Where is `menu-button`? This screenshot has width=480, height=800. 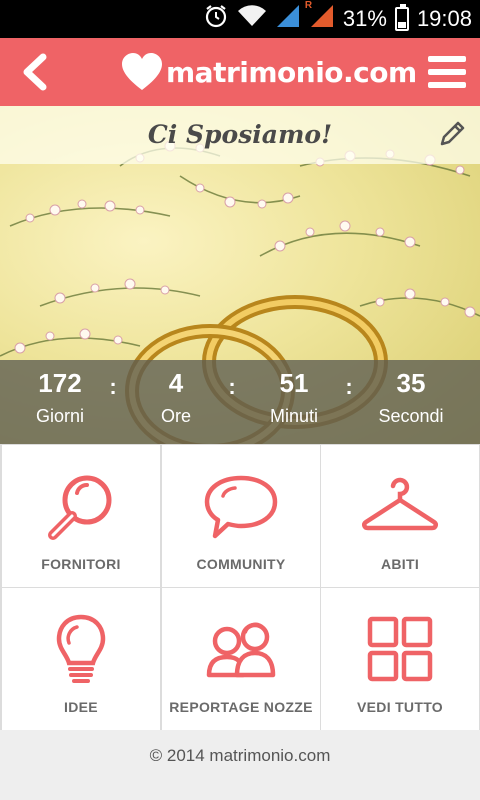
menu-button is located at coordinates (447, 72).